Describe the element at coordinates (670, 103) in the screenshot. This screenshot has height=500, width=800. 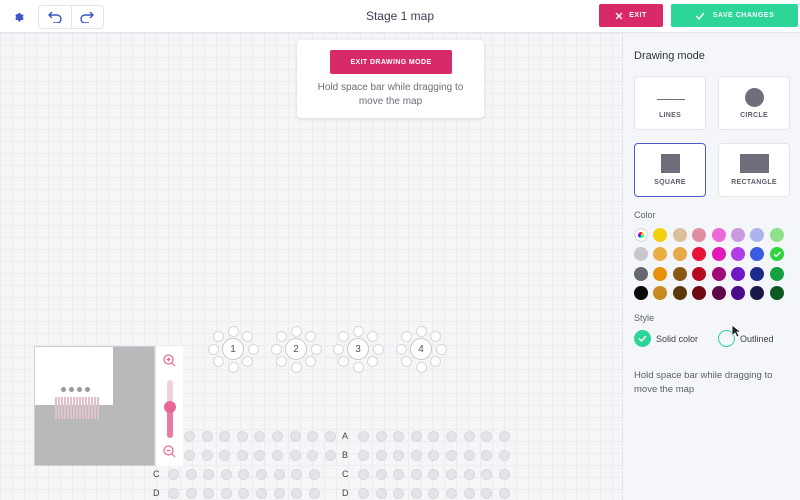
I see `shape-lines-button: LINES` at that location.